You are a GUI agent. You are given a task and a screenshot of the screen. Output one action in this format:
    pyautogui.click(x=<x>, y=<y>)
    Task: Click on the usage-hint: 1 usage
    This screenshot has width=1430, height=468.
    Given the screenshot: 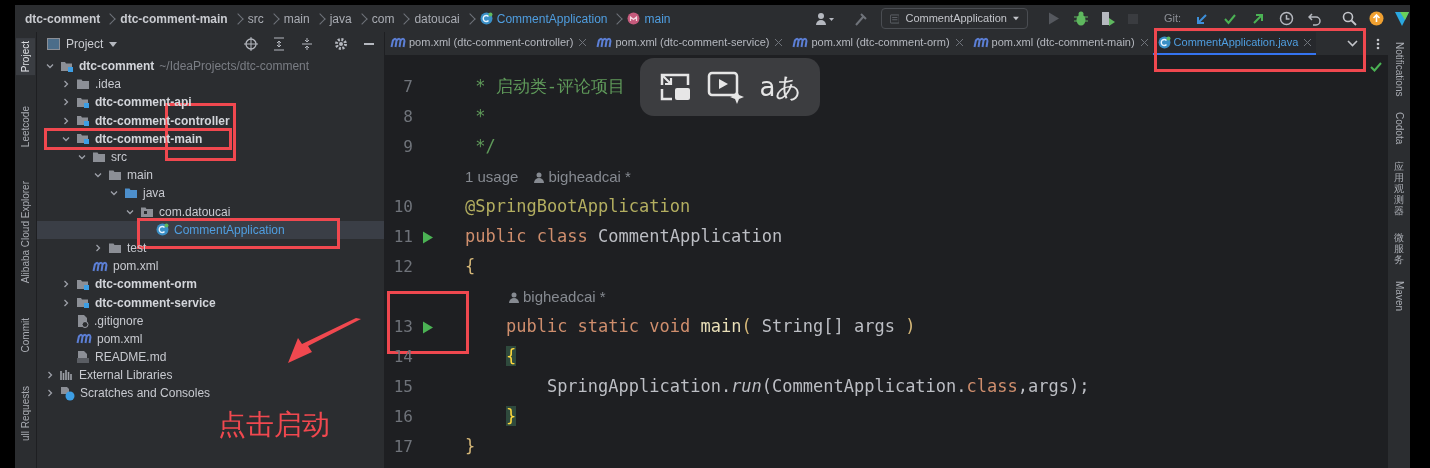 What is the action you would take?
    pyautogui.click(x=492, y=177)
    